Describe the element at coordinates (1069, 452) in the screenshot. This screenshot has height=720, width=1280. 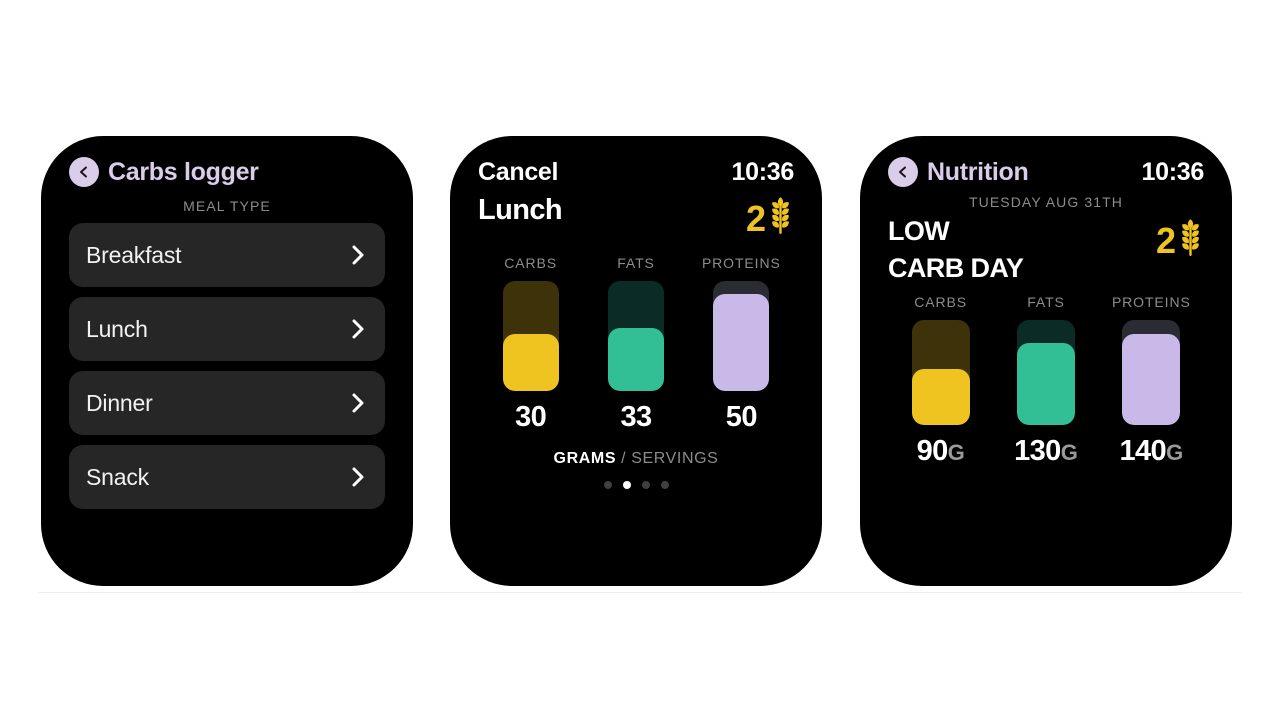
I see `macro-unit-fats: G` at that location.